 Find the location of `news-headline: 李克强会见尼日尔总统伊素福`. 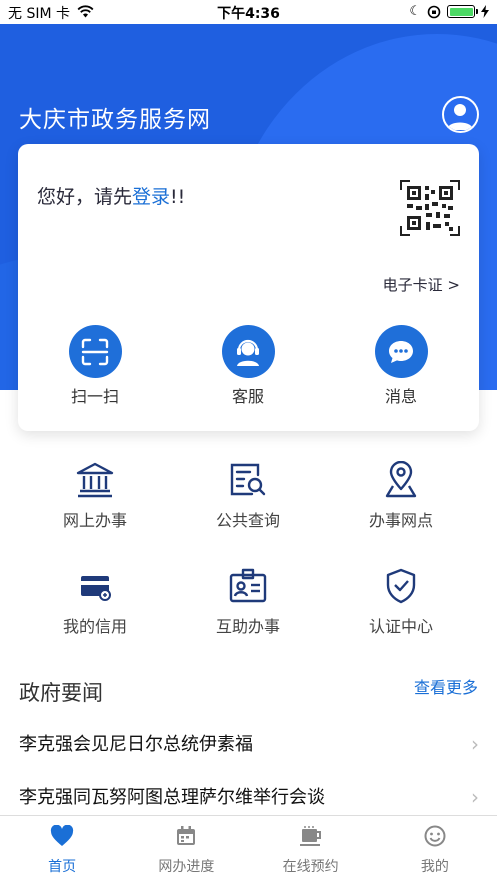

news-headline: 李克强会见尼日尔总统伊素福 is located at coordinates (136, 744).